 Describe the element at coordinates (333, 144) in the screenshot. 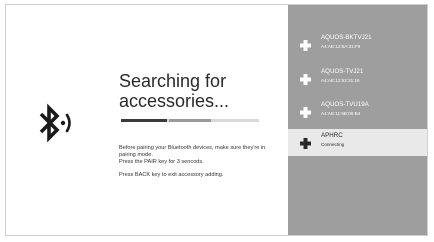

I see `device-status: Connecting` at that location.